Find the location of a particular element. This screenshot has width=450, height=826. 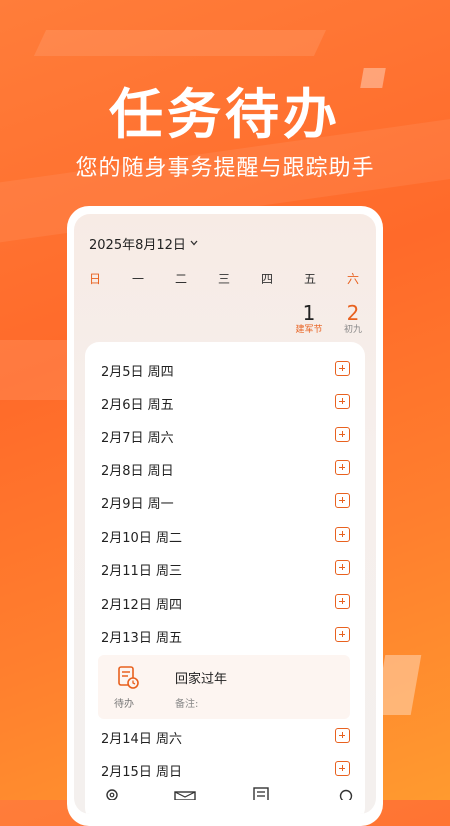

date-label: 2月9日 周一 is located at coordinates (137, 504).